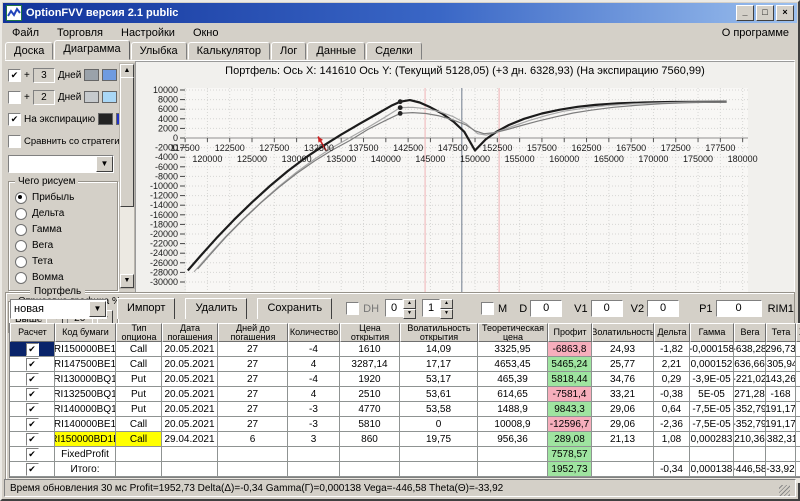 The height and width of the screenshot is (501, 800). Describe the element at coordinates (750, 469) in the screenshot. I see `table-cell: -446,58` at that location.